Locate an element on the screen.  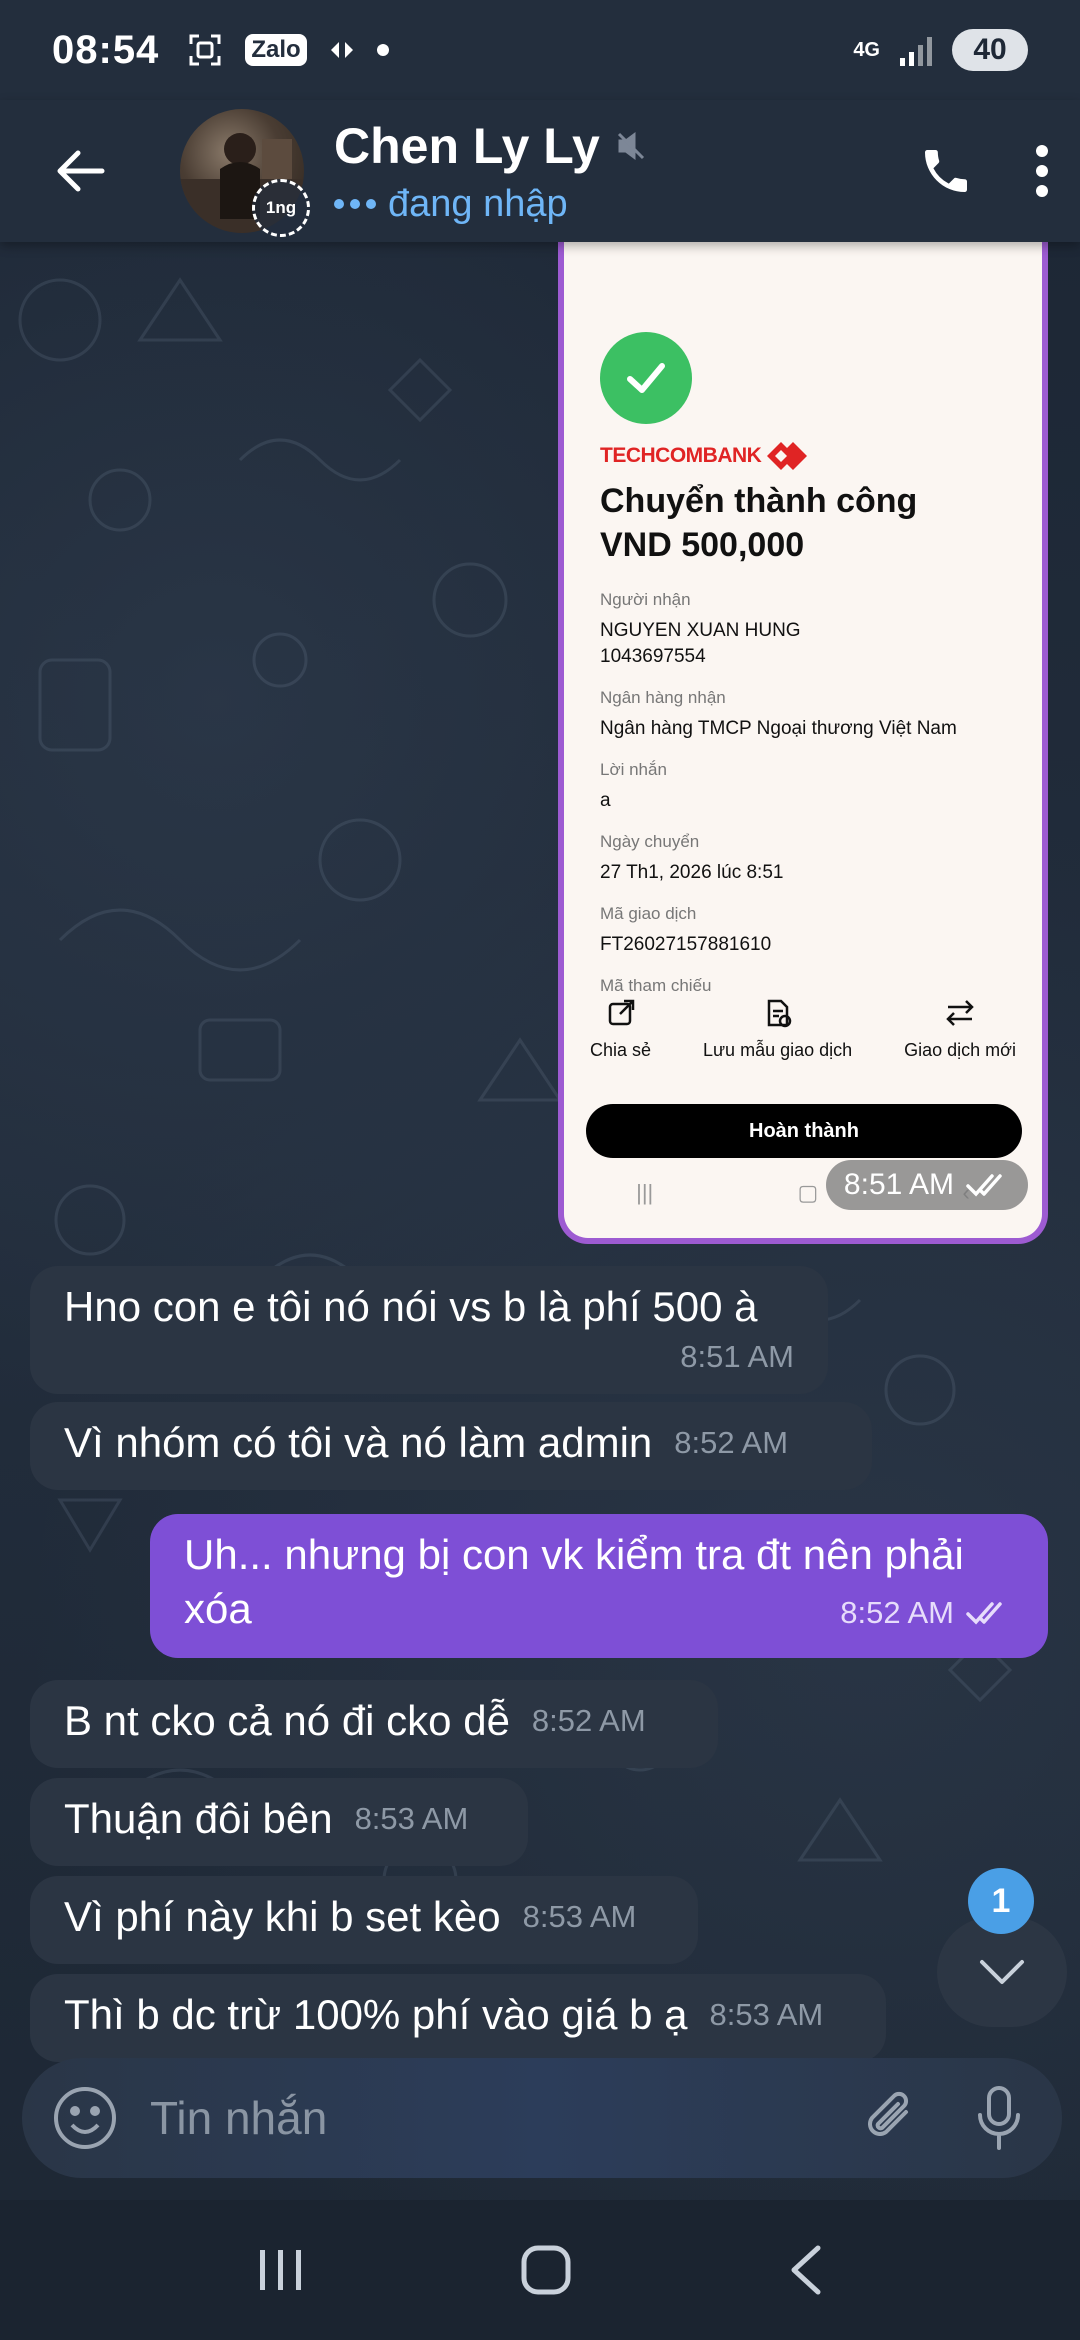
bank-name: TECHCOMBANK is located at coordinates (681, 455).